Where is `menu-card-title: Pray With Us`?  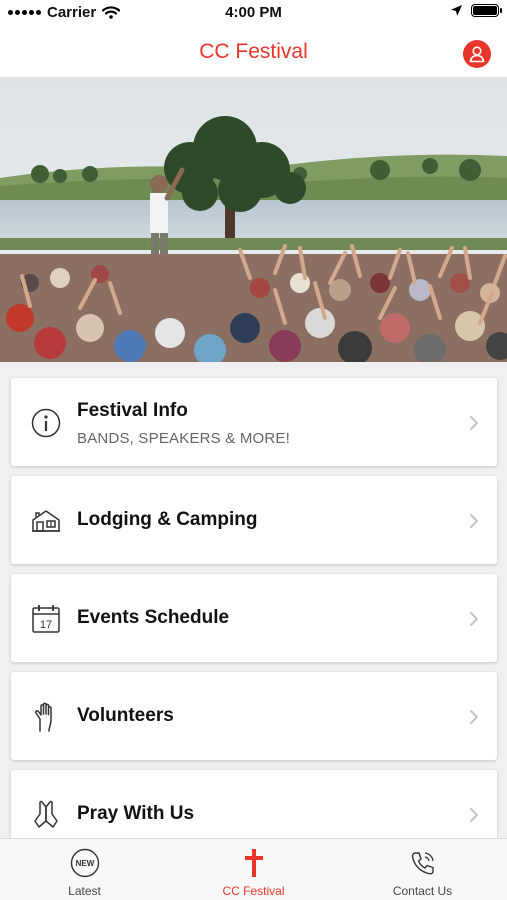 menu-card-title: Pray With Us is located at coordinates (136, 813).